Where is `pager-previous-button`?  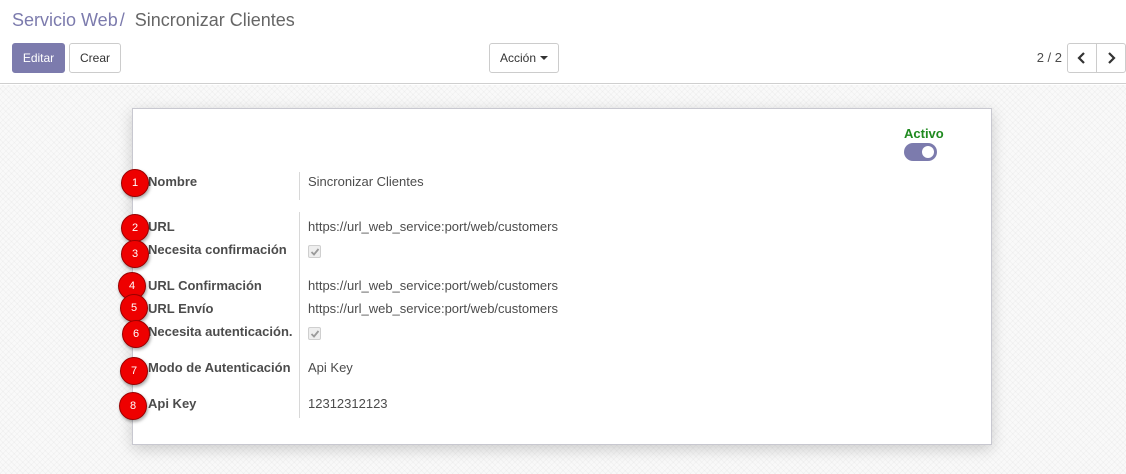
pager-previous-button is located at coordinates (1082, 58).